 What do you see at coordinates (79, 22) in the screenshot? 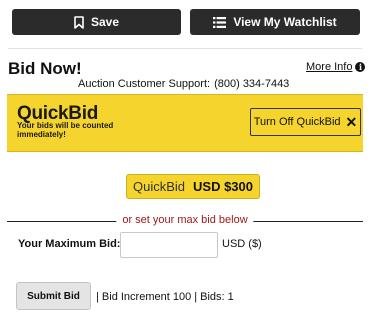
I see `bookmark-icon` at bounding box center [79, 22].